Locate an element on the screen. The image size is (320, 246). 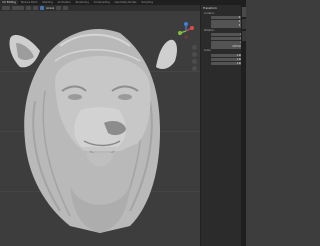
proportional-edit-button is located at coordinates (66, 8).